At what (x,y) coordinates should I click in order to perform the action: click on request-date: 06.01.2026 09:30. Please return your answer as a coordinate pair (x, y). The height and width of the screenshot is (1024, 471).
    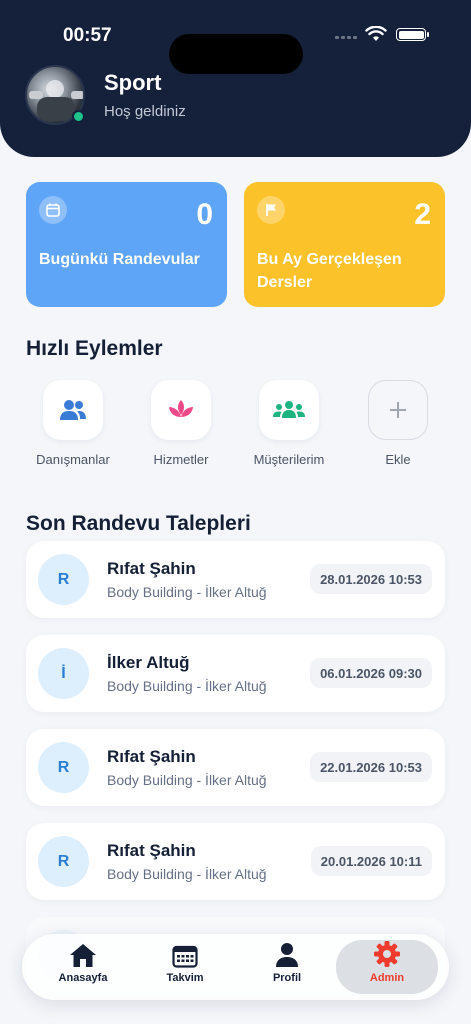
    Looking at the image, I should click on (371, 673).